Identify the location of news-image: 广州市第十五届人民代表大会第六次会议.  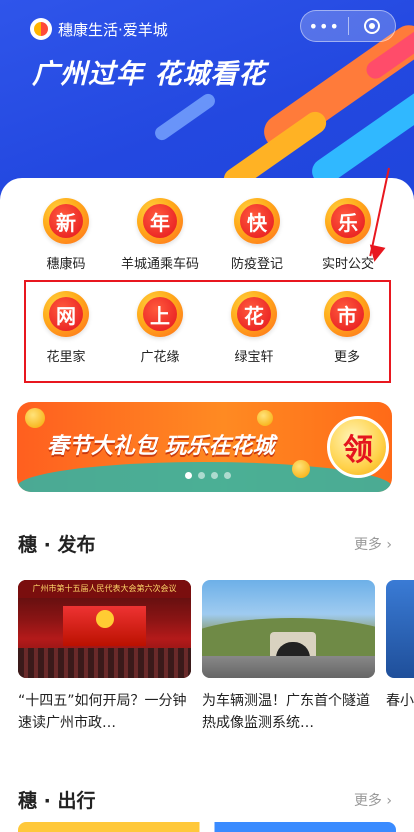
(104, 629).